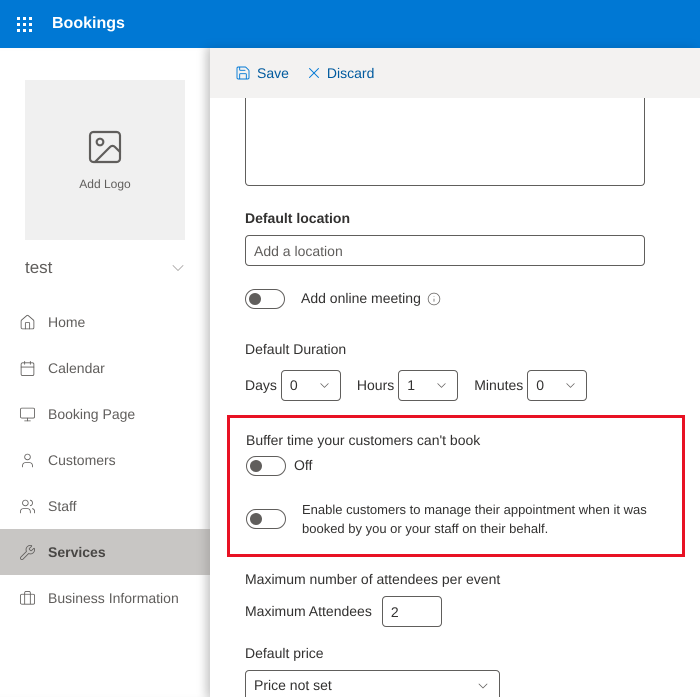  Describe the element at coordinates (373, 579) in the screenshot. I see `field-label: Maximum number of attendees per event` at that location.